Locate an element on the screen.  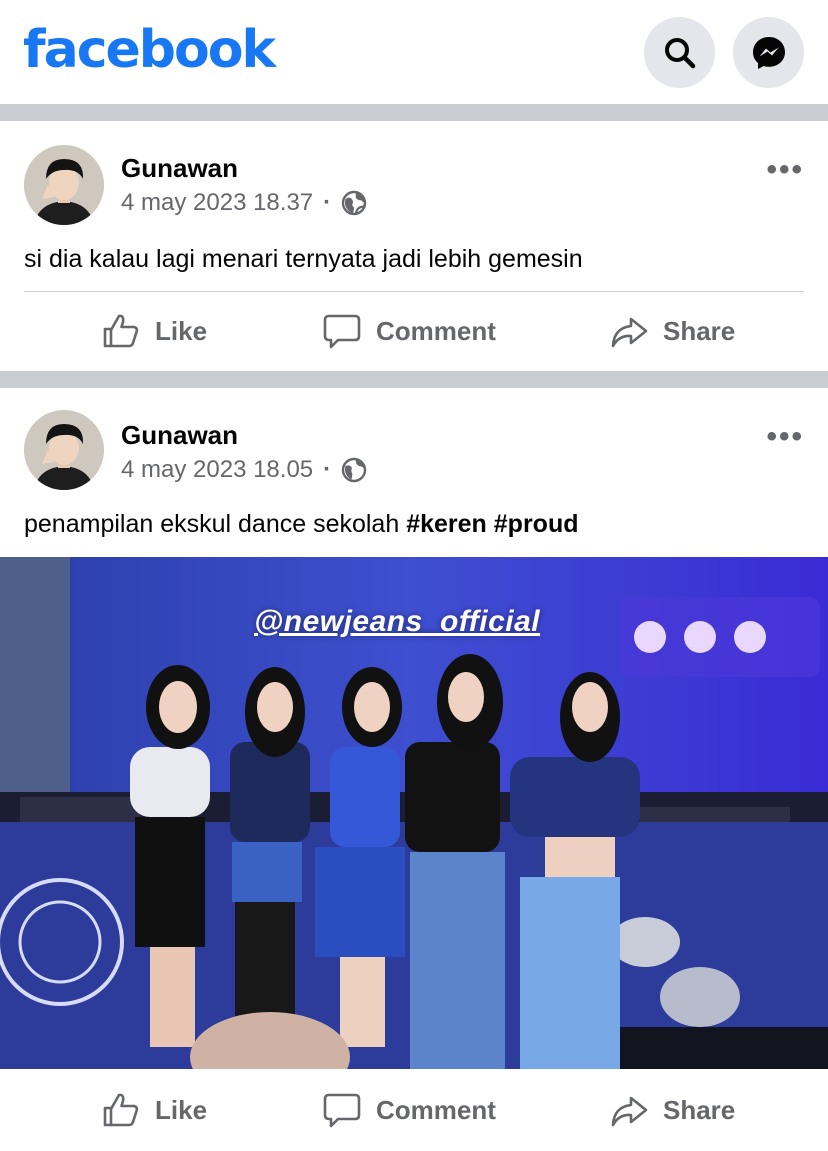
post-timestamp: 4 may 2023 18.37 is located at coordinates (217, 203).